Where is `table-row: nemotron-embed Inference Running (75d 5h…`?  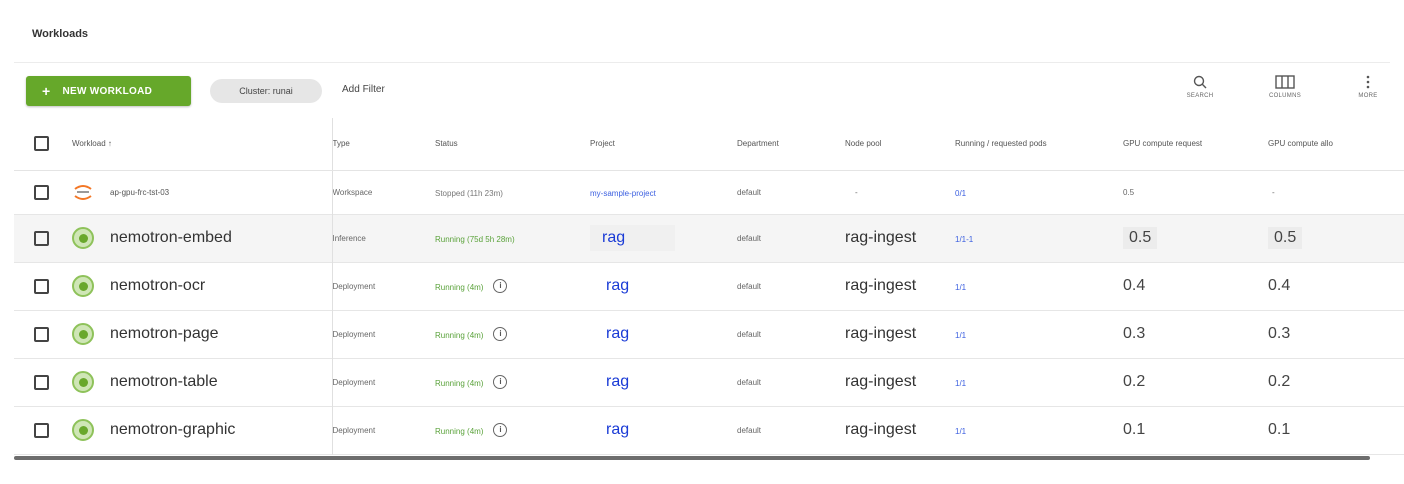 table-row: nemotron-embed Inference Running (75d 5h… is located at coordinates (709, 238).